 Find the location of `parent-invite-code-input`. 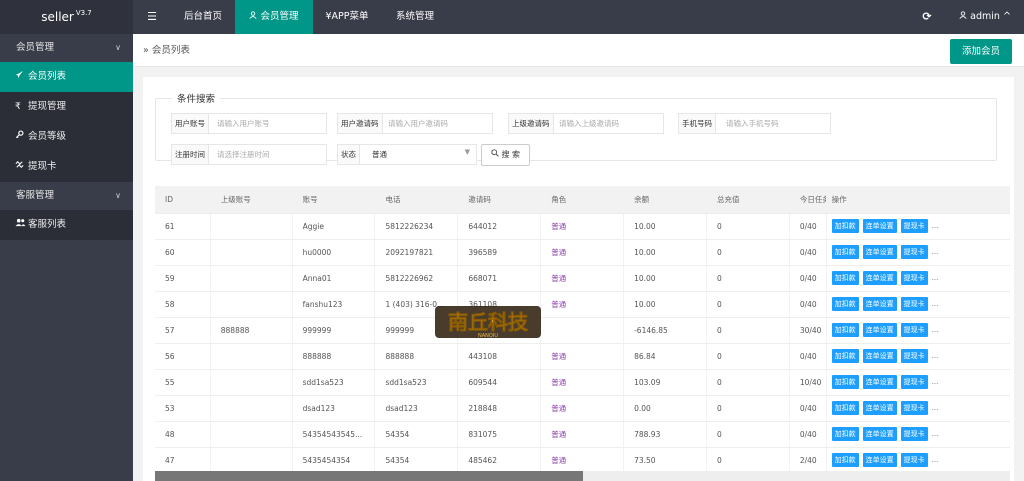

parent-invite-code-input is located at coordinates (609, 123).